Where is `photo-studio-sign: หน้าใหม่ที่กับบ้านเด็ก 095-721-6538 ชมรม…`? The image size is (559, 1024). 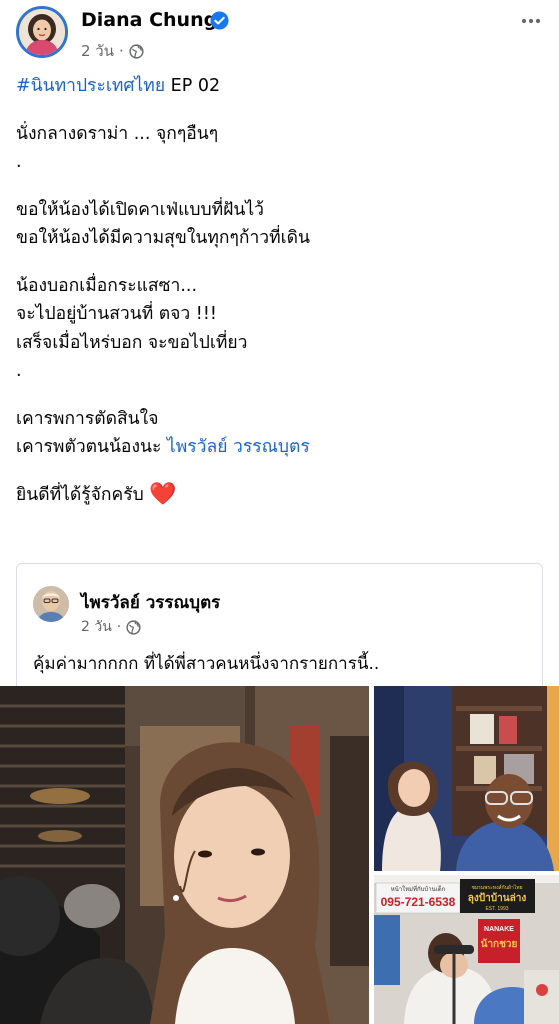
photo-studio-sign: หน้าใหม่ที่กับบ้านเด็ก 095-721-6538 ชมรม… is located at coordinates (466, 949).